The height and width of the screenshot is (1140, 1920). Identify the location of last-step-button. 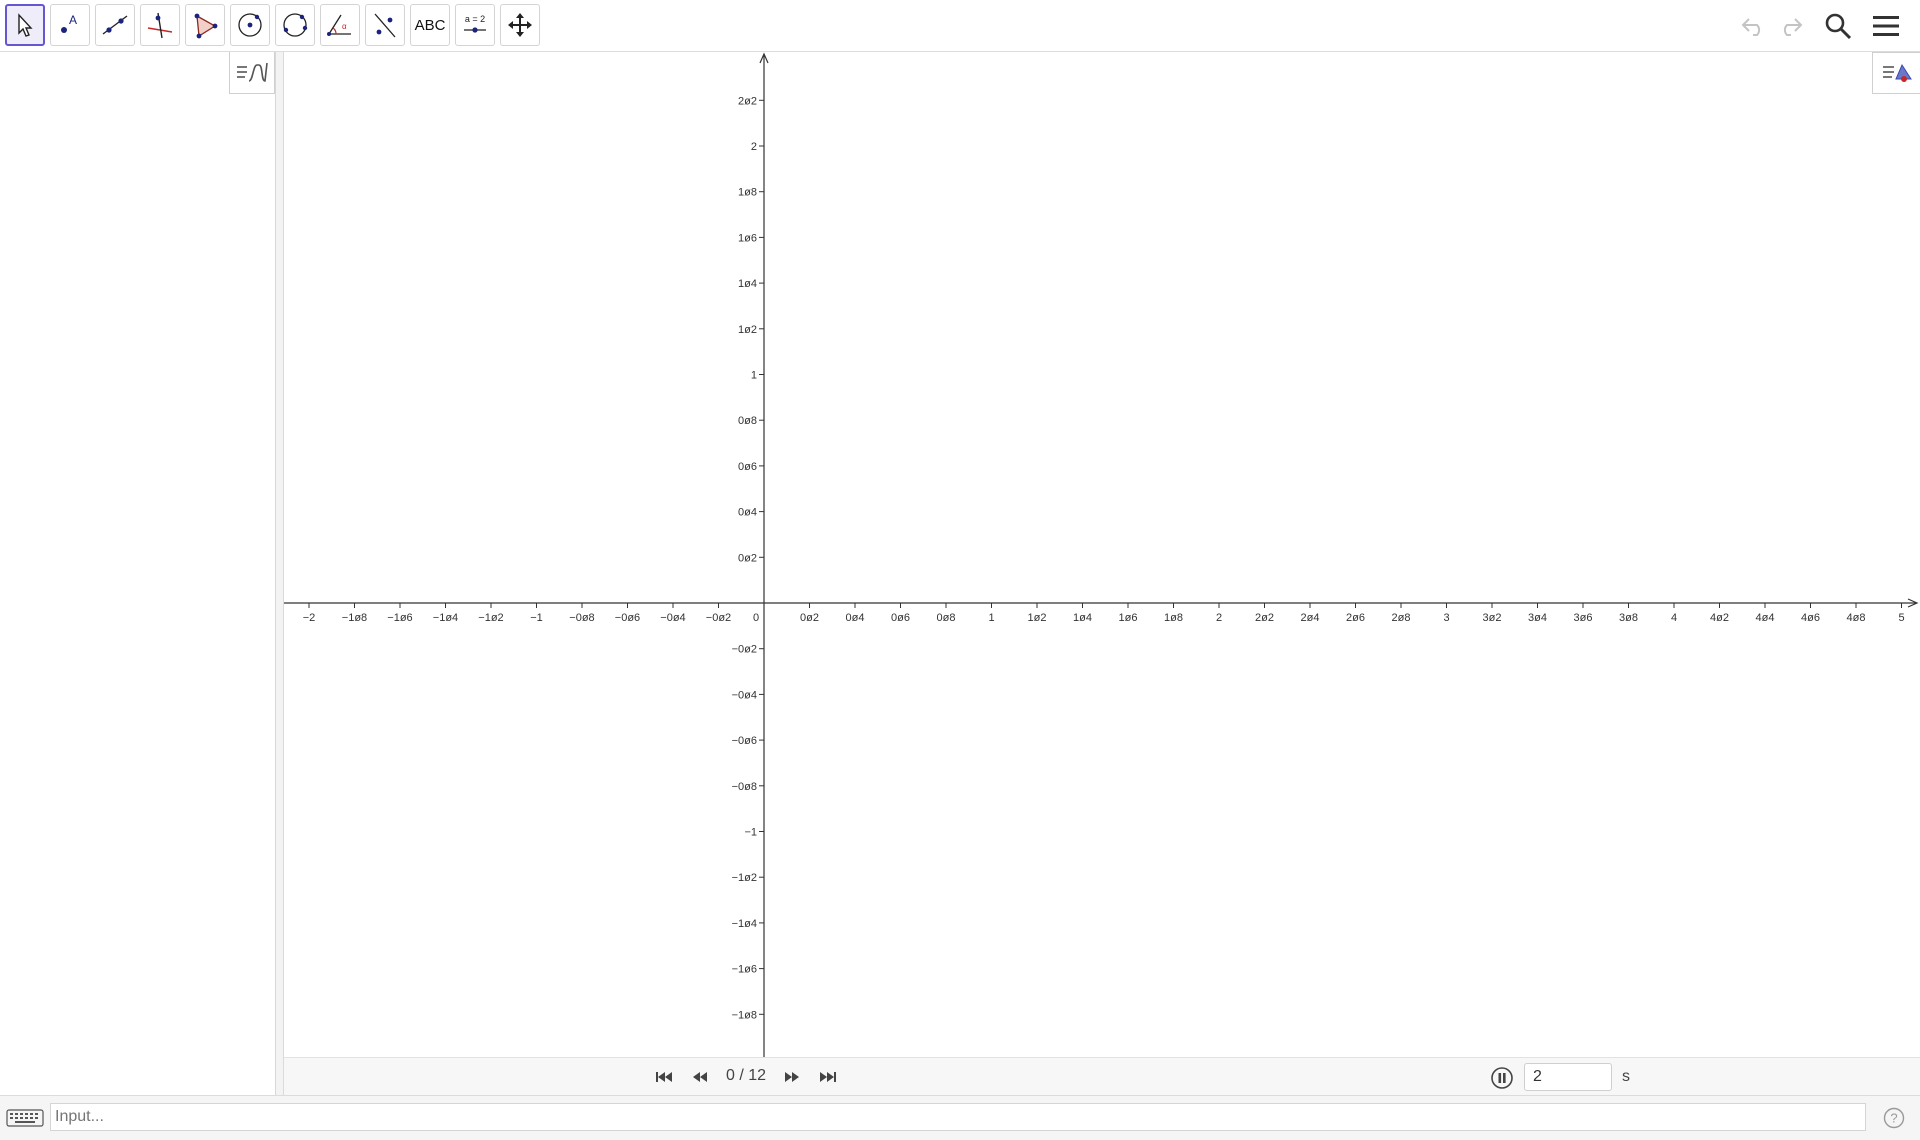
(828, 1077).